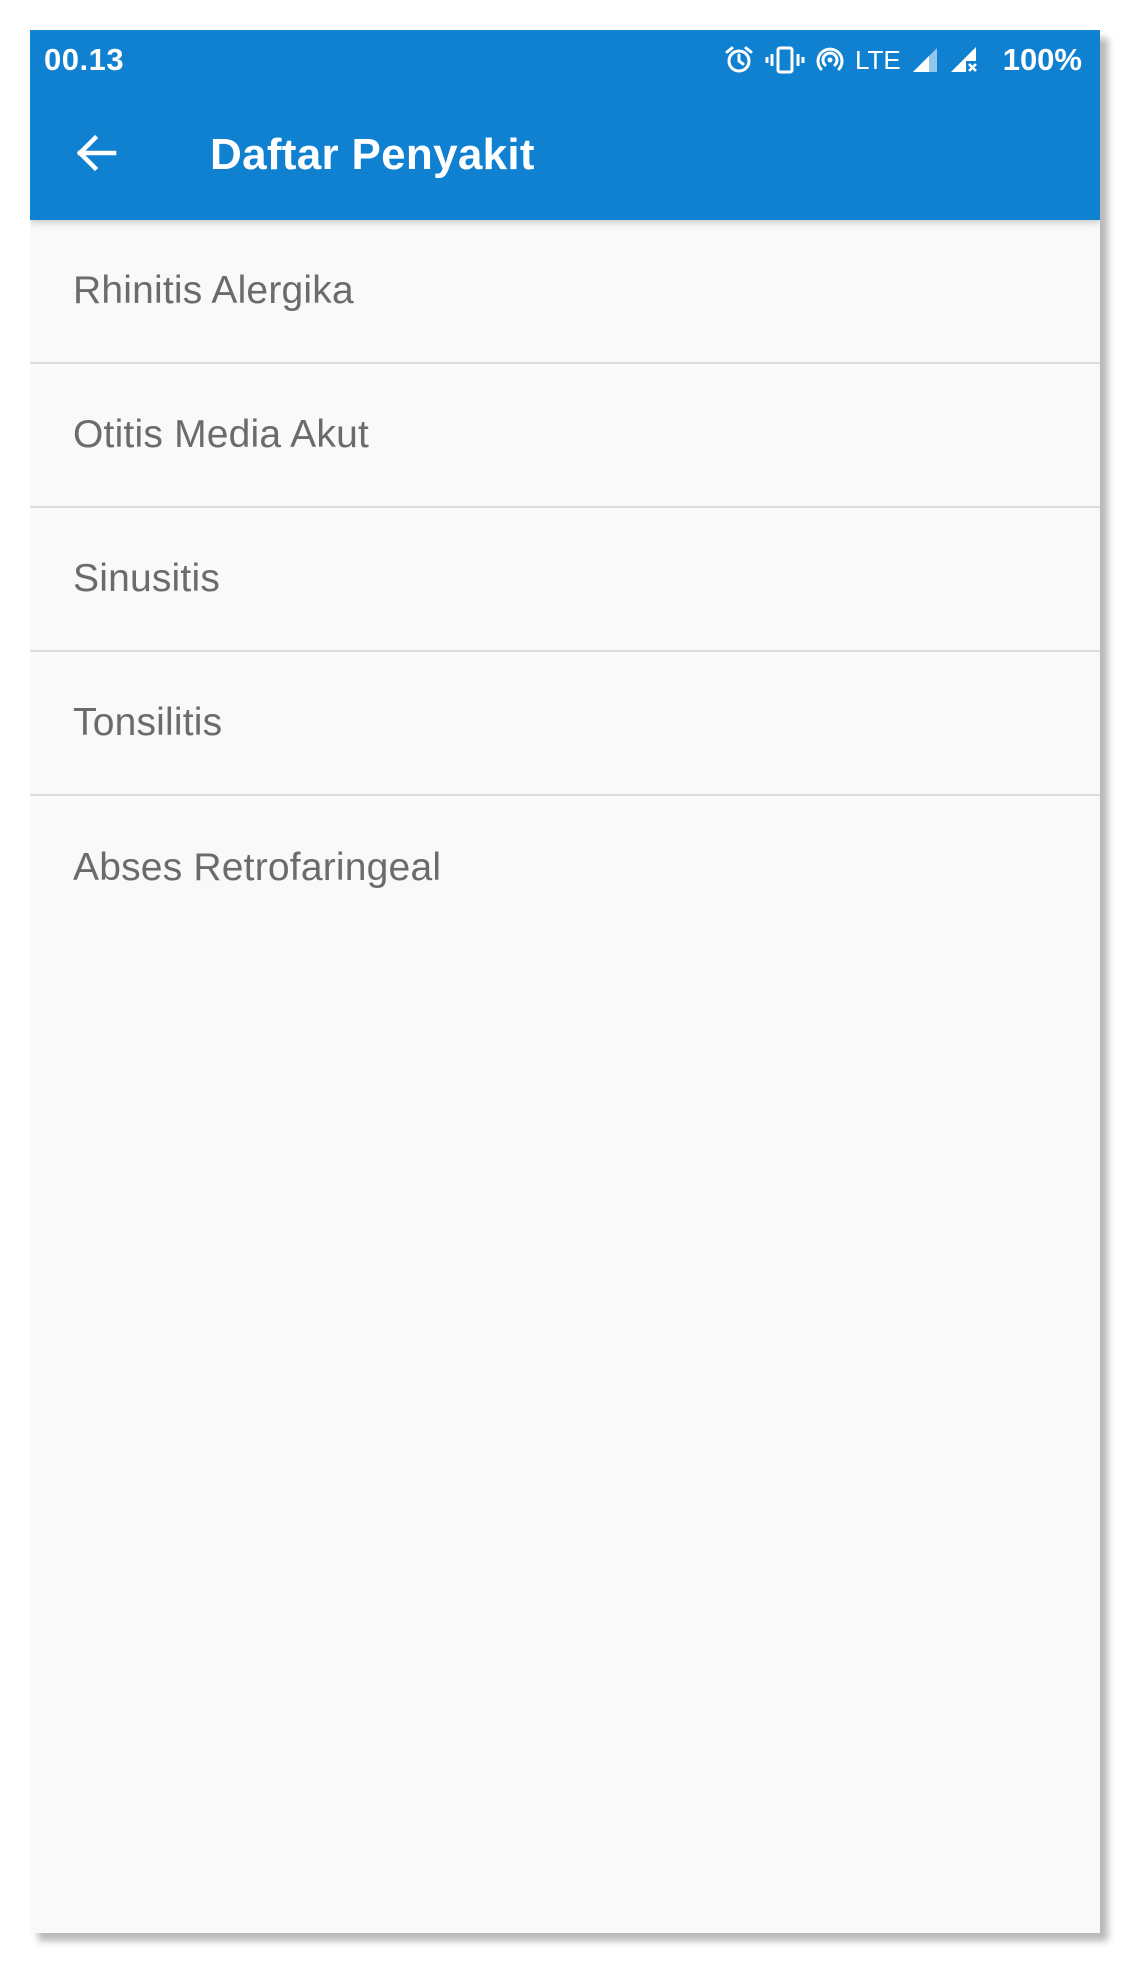 This screenshot has width=1140, height=1980. I want to click on page-title: Daftar Penyakit, so click(372, 154).